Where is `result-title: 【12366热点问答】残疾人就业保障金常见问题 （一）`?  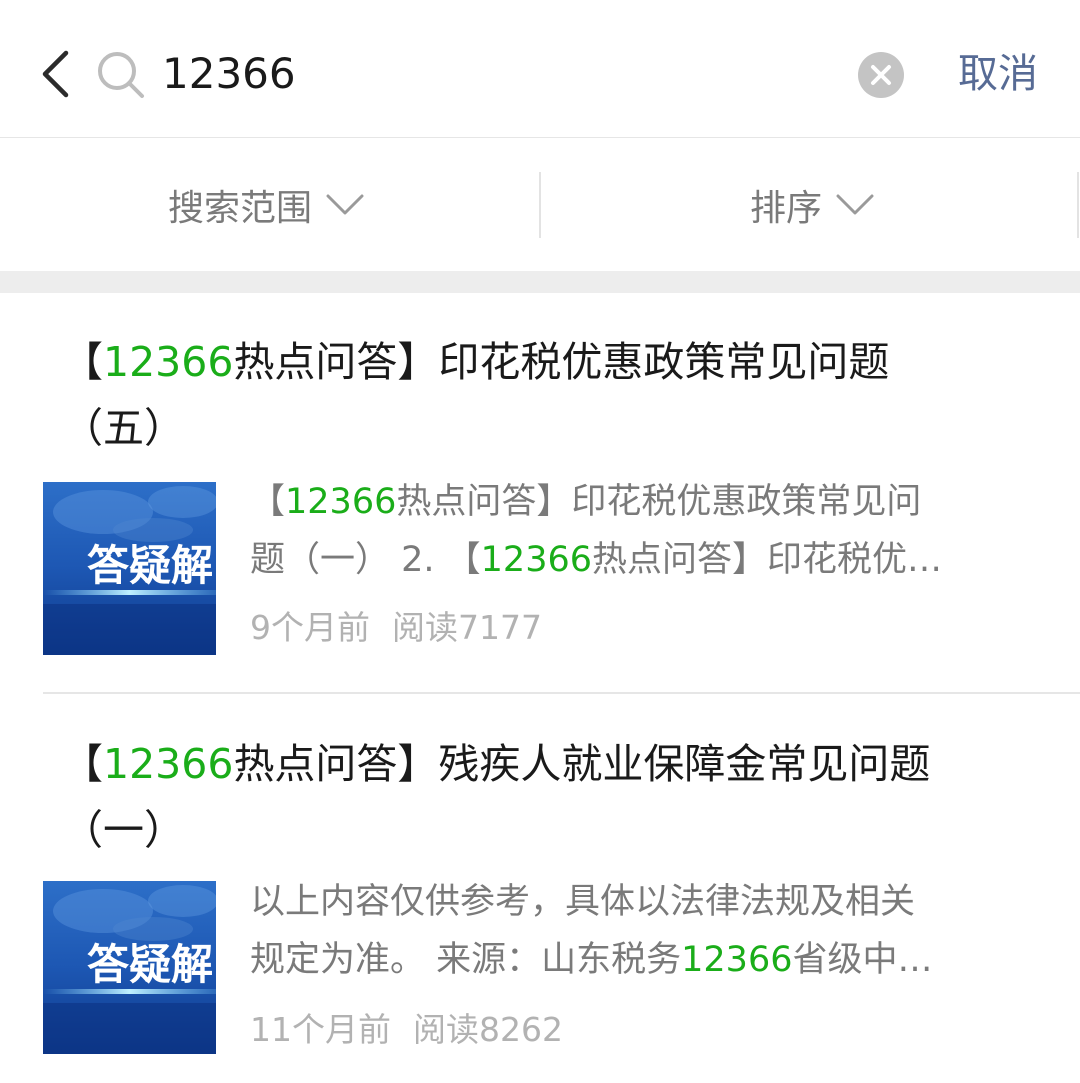 result-title: 【12366热点问答】残疾人就业保障金常见问题 （一） is located at coordinates (542, 797).